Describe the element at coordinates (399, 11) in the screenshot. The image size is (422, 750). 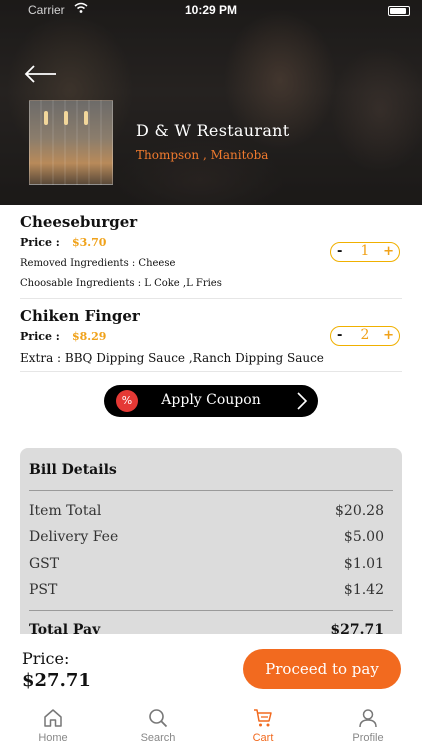
I see `battery-icon` at that location.